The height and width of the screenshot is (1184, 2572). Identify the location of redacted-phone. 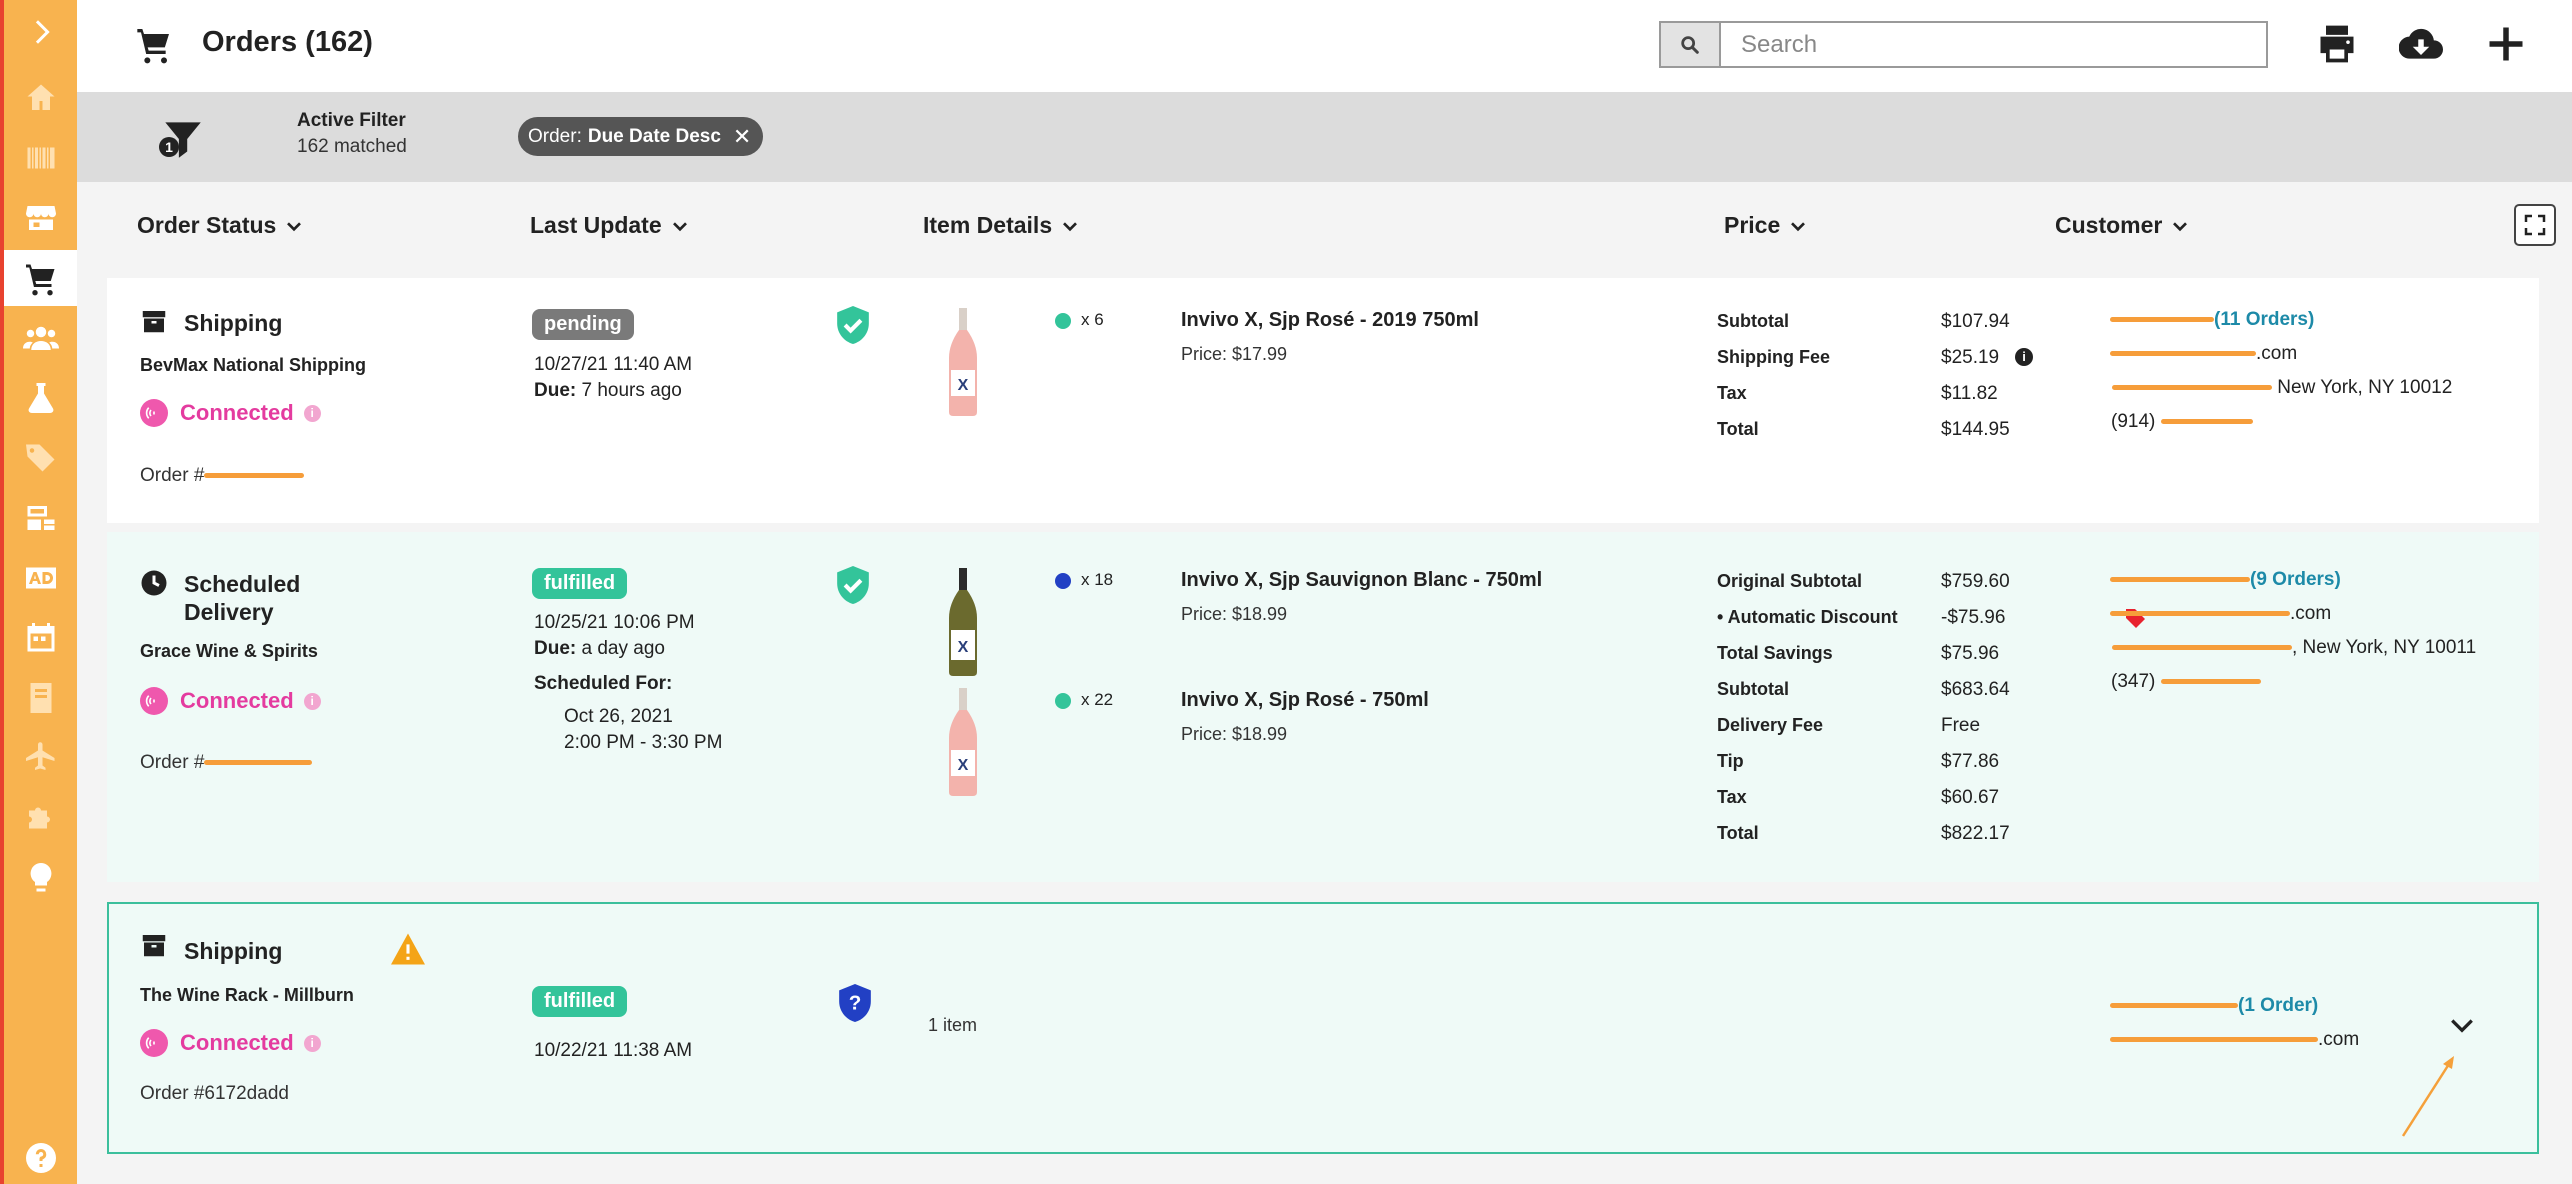
(2210, 682).